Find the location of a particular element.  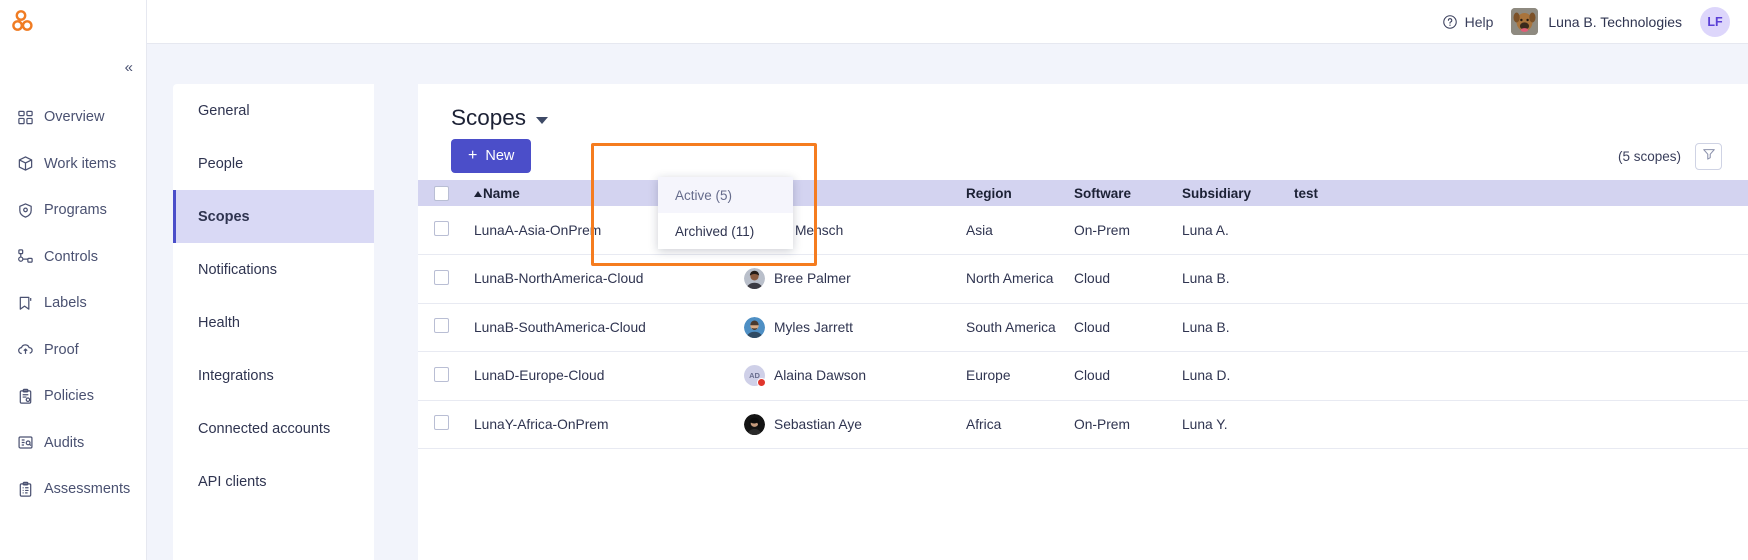

sidebar-item-label: Programs is located at coordinates (75, 210).